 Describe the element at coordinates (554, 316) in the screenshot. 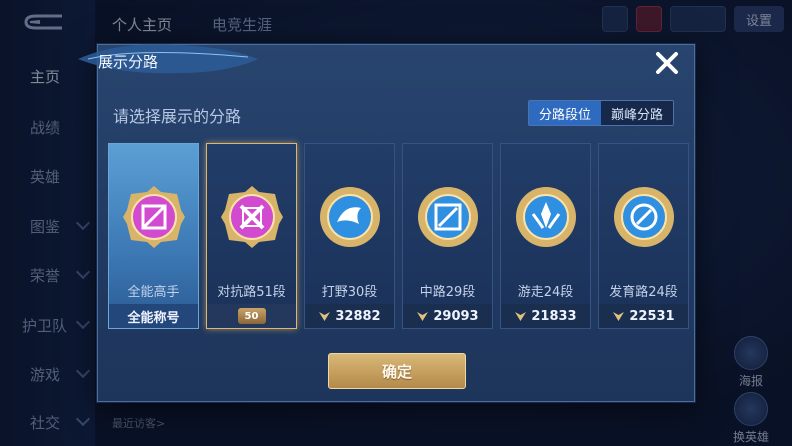

I see `points-value: 21833` at that location.